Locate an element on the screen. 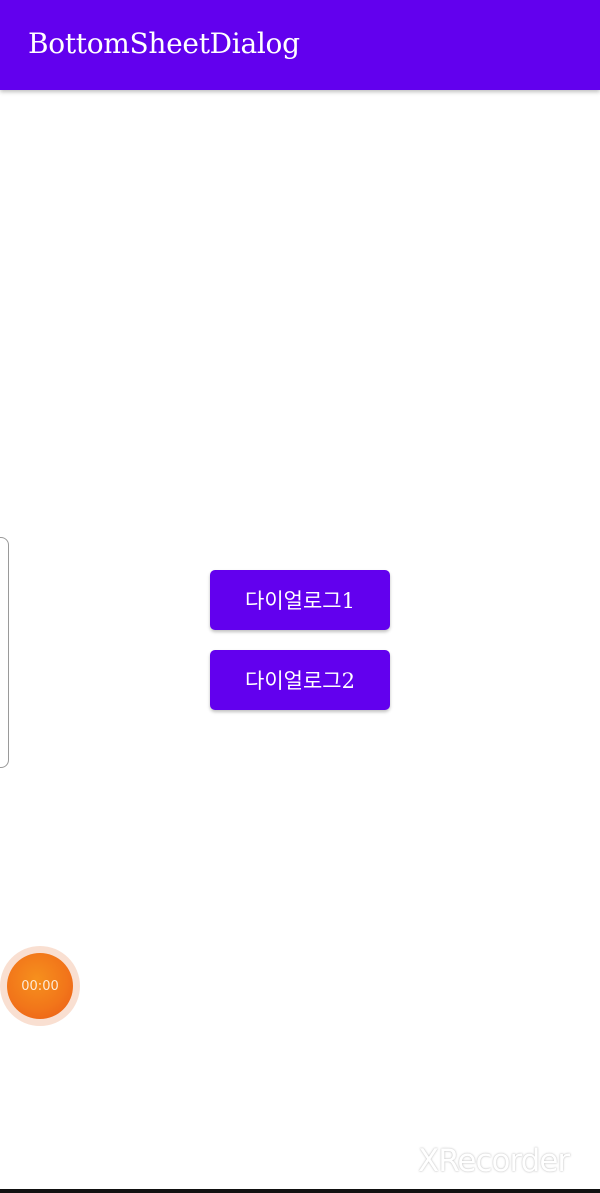 This screenshot has height=1193, width=600. recorder-timer: 00:00 is located at coordinates (40, 986).